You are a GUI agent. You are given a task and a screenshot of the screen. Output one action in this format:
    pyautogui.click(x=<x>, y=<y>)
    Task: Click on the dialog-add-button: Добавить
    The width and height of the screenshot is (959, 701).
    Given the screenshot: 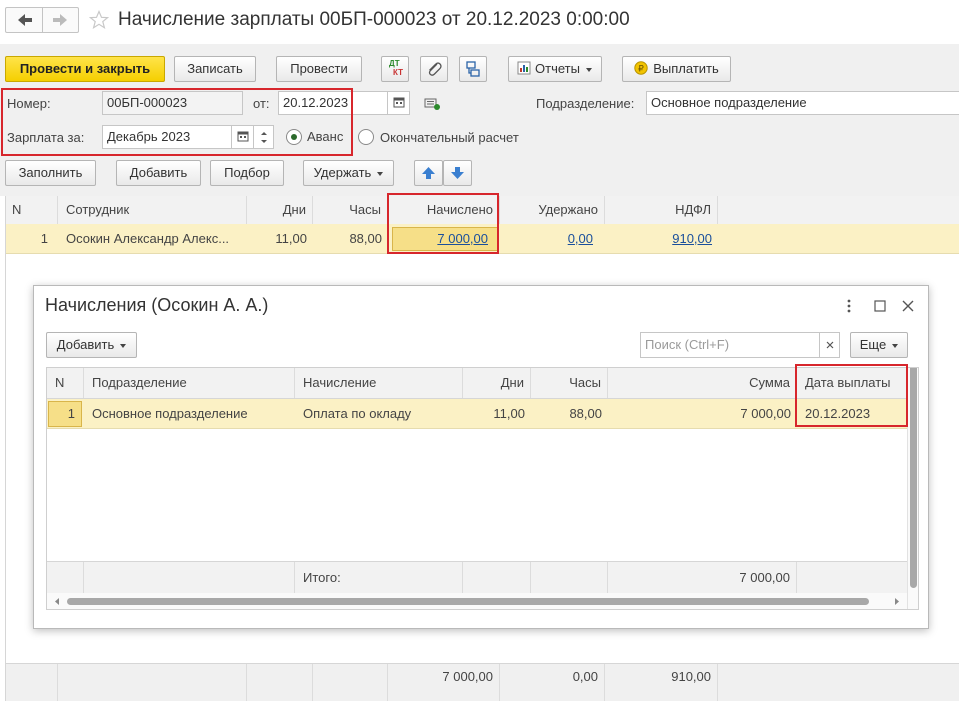 What is the action you would take?
    pyautogui.click(x=91, y=345)
    